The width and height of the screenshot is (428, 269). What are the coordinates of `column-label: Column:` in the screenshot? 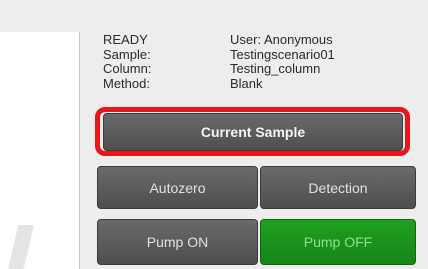 It's located at (127, 68).